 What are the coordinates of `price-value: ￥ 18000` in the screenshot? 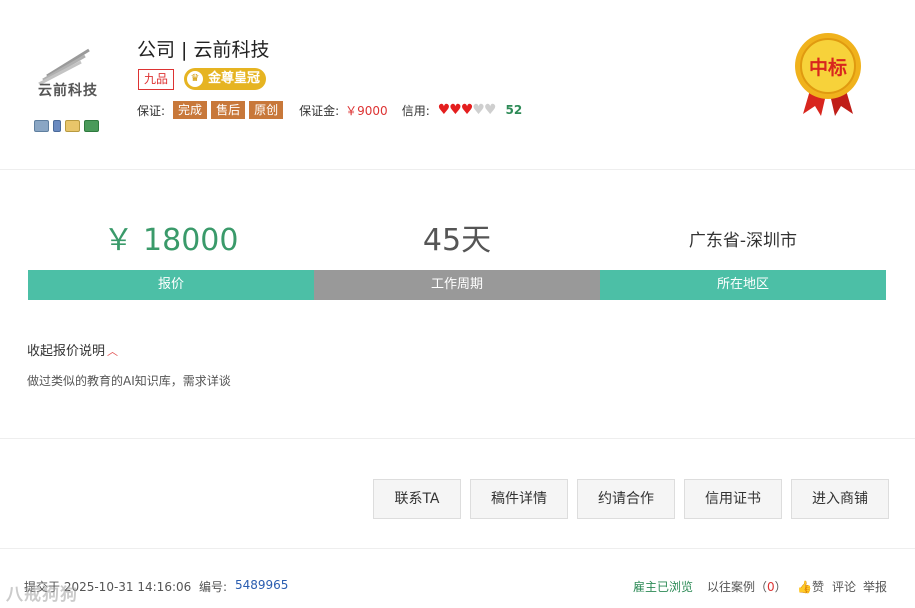 It's located at (171, 240).